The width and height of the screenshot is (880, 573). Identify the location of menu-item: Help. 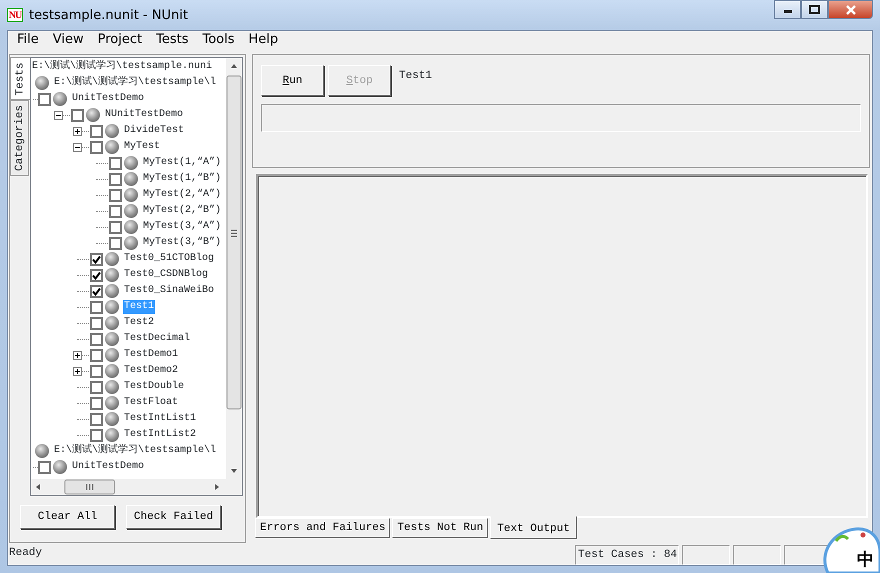
(264, 41).